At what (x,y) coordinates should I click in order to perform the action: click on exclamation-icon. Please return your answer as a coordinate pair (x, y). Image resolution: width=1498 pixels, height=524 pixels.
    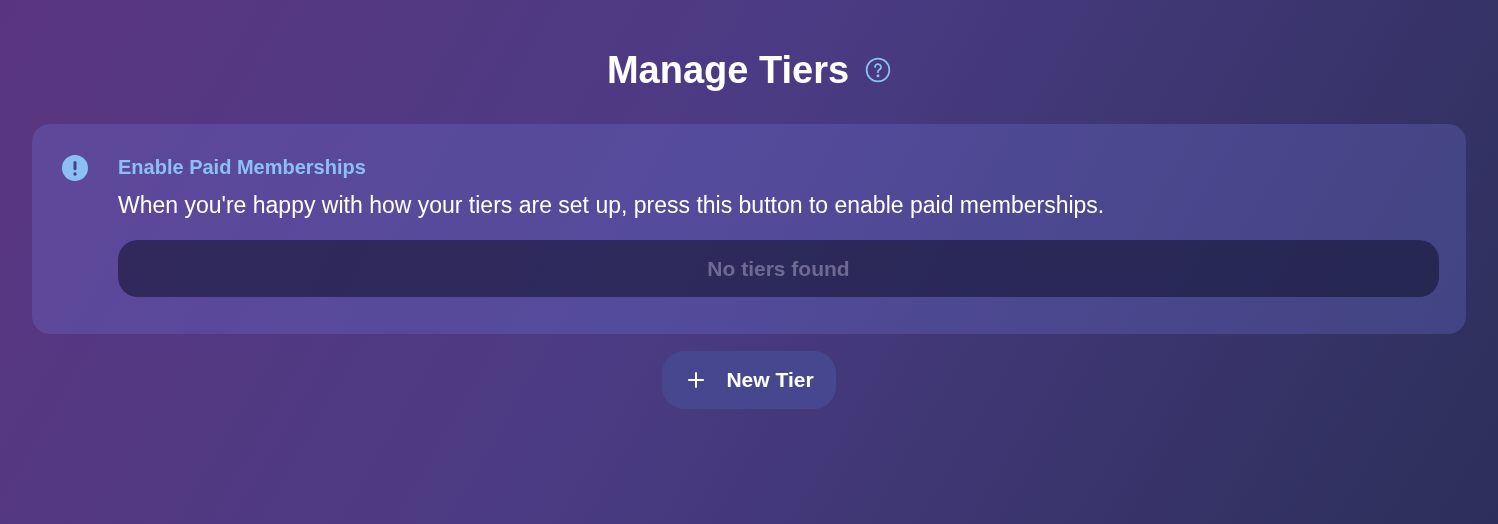
    Looking at the image, I should click on (75, 168).